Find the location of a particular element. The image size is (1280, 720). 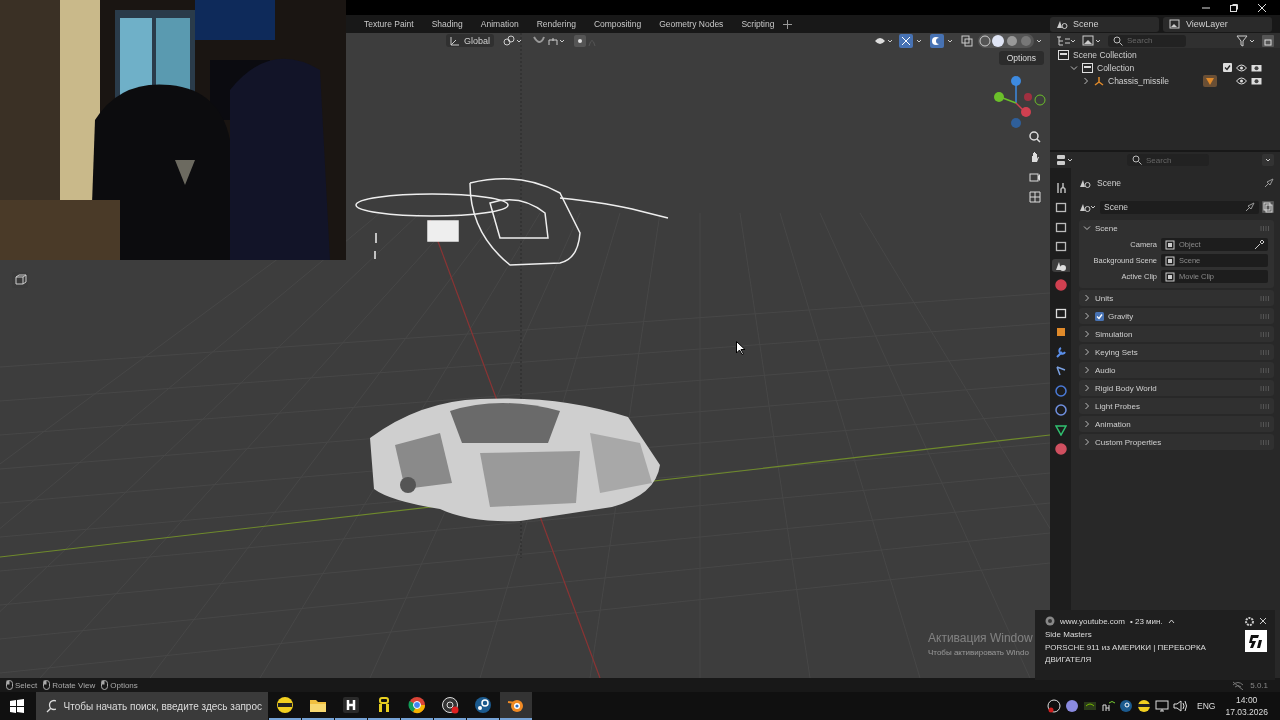

eyedropper-icon is located at coordinates (1259, 244).